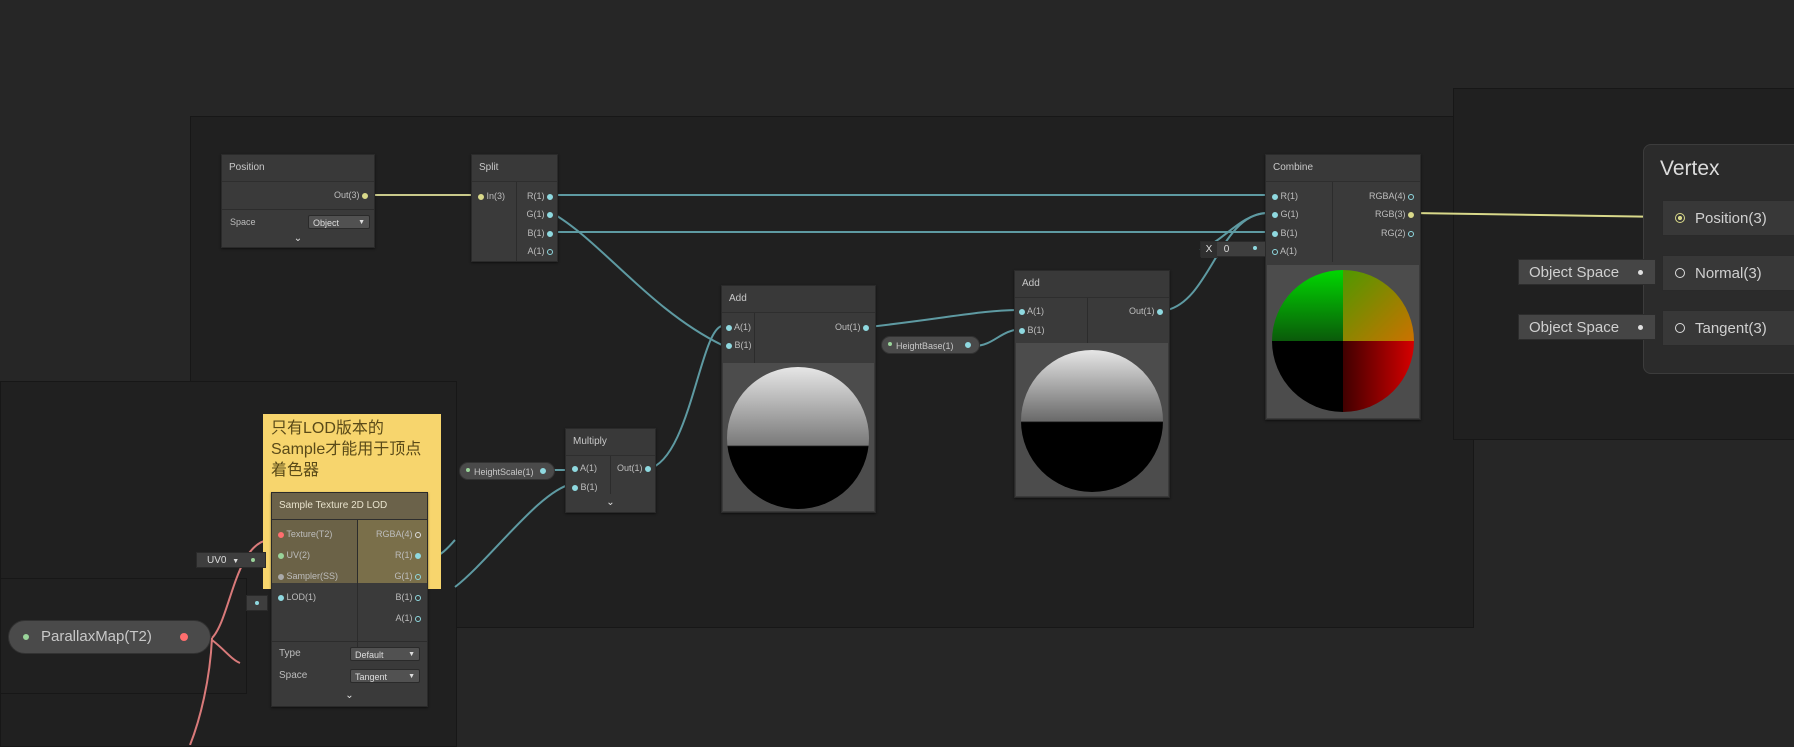 The height and width of the screenshot is (747, 1794). Describe the element at coordinates (293, 675) in the screenshot. I see `space-label: Space` at that location.